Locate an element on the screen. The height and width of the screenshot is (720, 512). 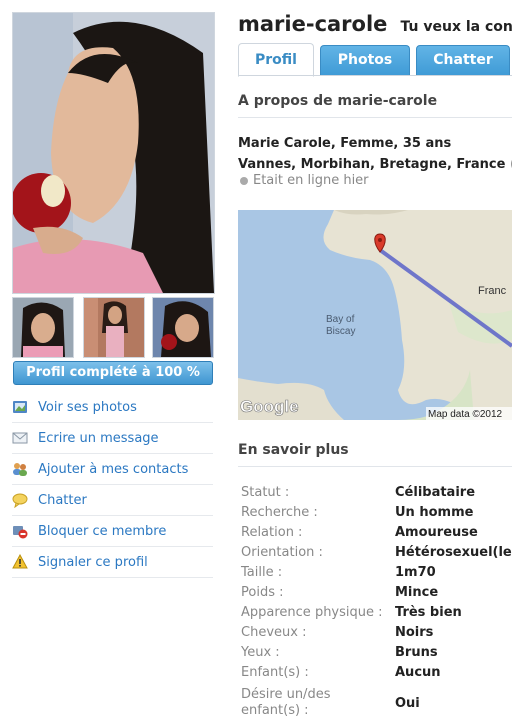
envelope-icon is located at coordinates (20, 438).